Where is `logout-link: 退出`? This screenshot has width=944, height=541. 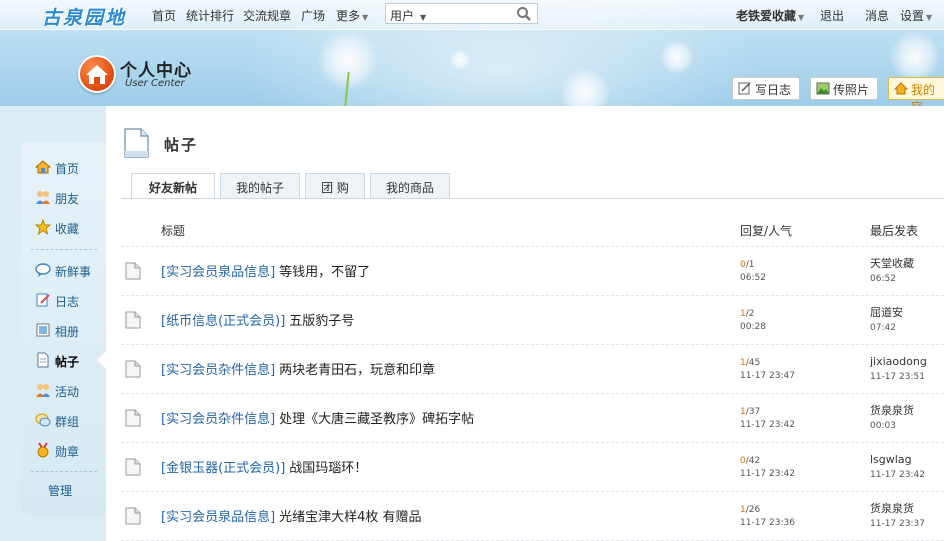 logout-link: 退出 is located at coordinates (832, 15).